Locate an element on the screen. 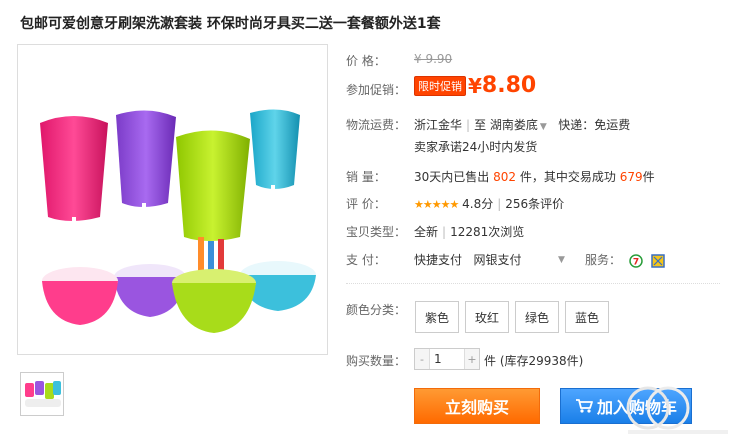 The image size is (741, 446). reviews-link: 256条评价 is located at coordinates (534, 204).